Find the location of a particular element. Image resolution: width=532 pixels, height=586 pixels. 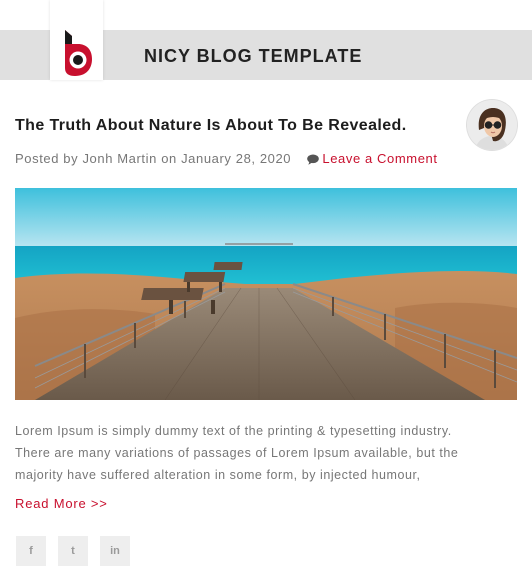

read-more-link: Read More >> is located at coordinates (61, 503).